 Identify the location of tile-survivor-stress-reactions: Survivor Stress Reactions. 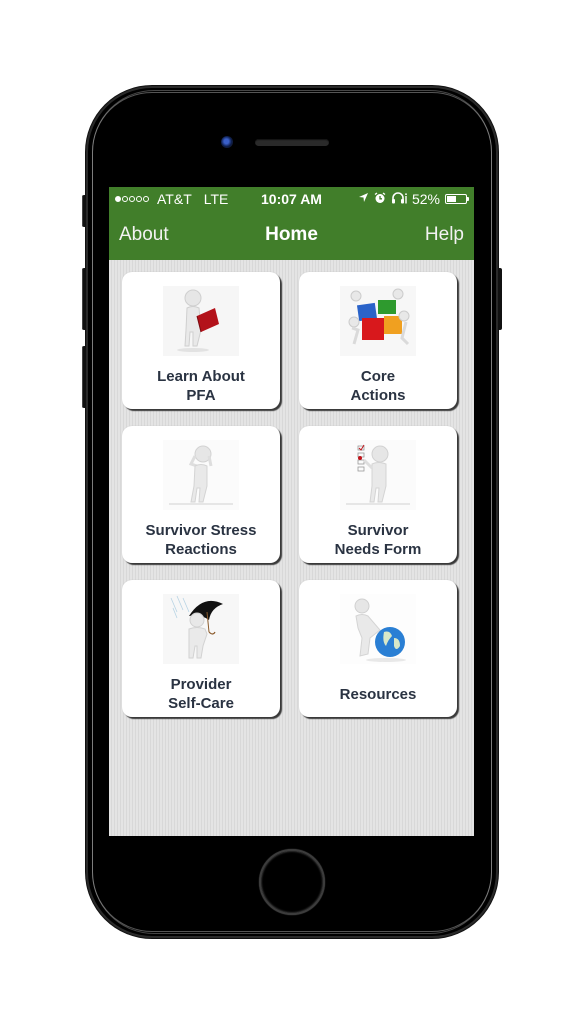
(201, 494).